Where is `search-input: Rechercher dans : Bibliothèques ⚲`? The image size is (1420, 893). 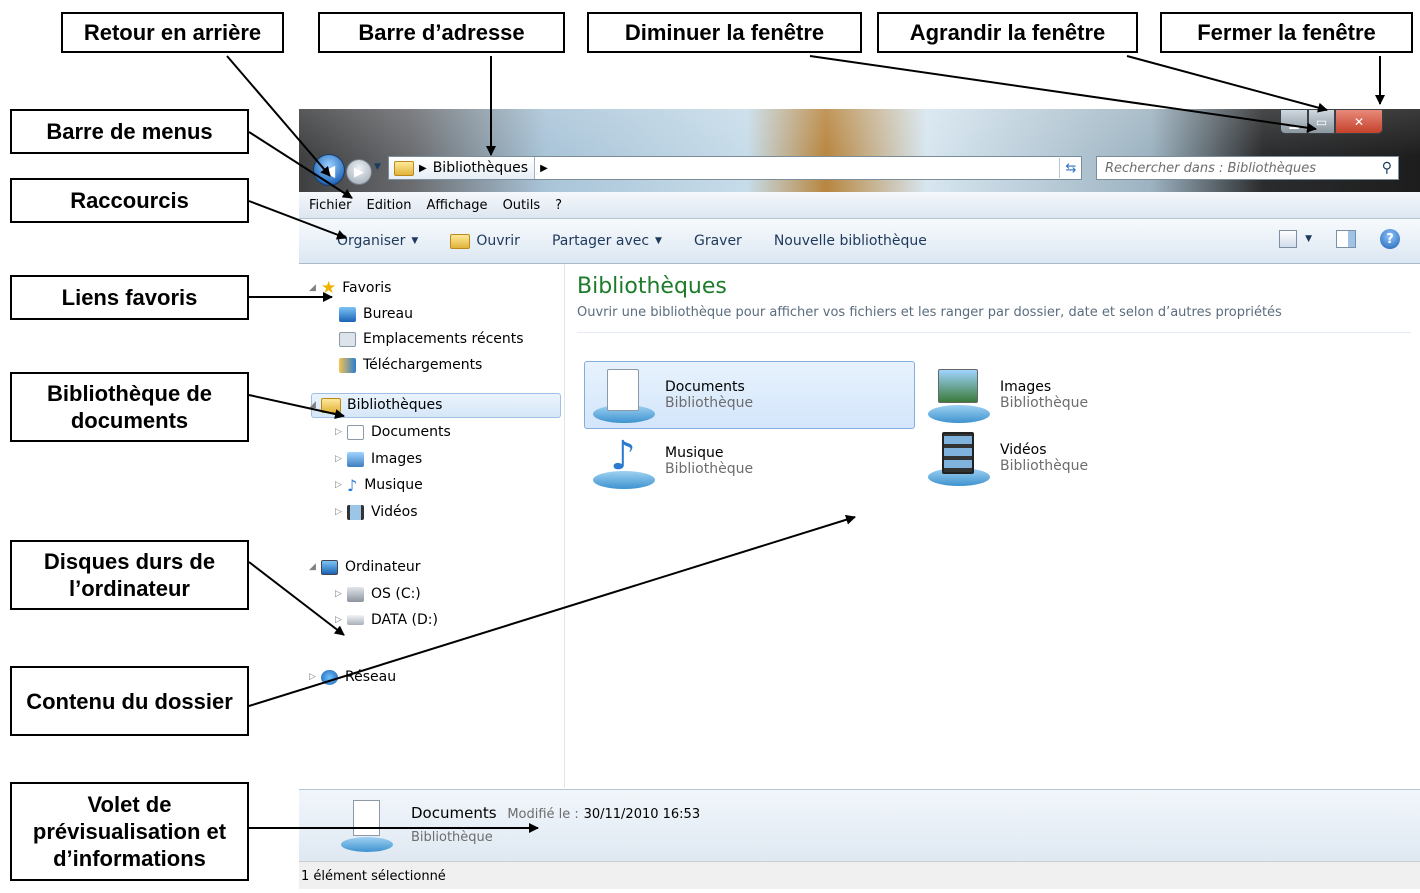
search-input: Rechercher dans : Bibliothèques ⚲ is located at coordinates (1247, 168).